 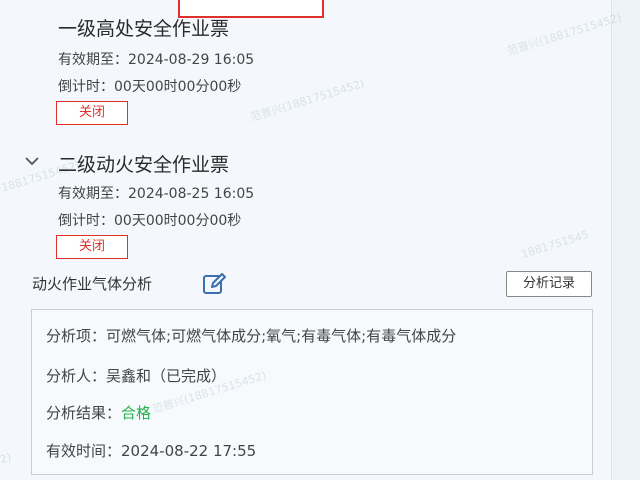 What do you see at coordinates (156, 60) in the screenshot?
I see `permit-validity: 有效期至：2024-08-29 16:05` at bounding box center [156, 60].